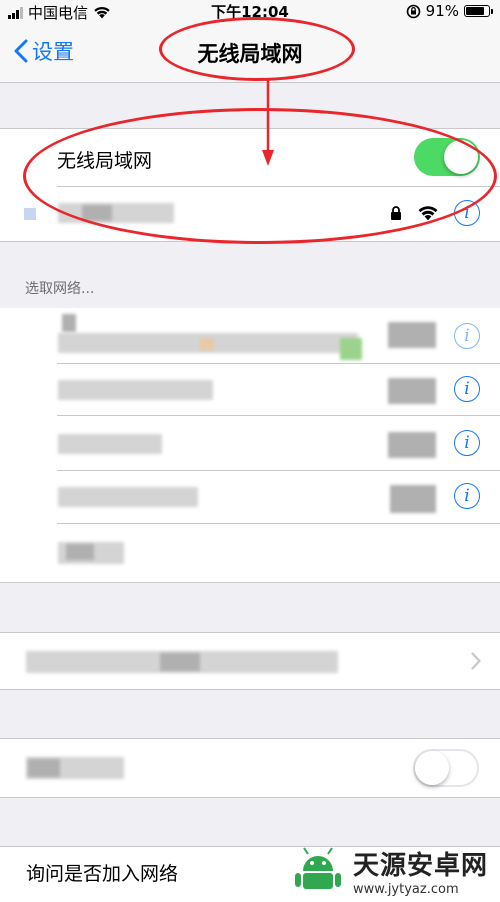 Image resolution: width=500 pixels, height=902 pixels. What do you see at coordinates (268, 122) in the screenshot?
I see `annotation-arrow` at bounding box center [268, 122].